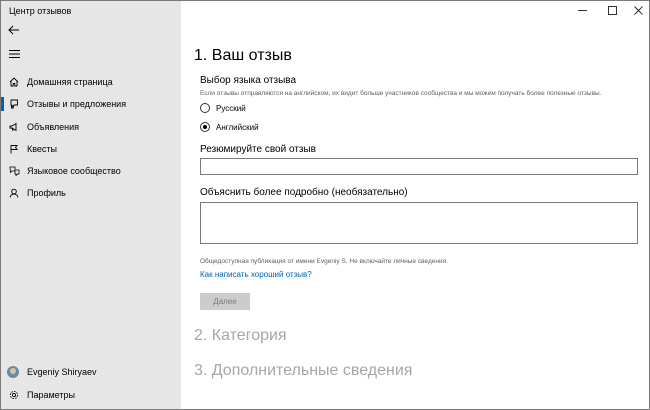 This screenshot has height=410, width=650. What do you see at coordinates (225, 301) in the screenshot?
I see `next-button: Далее` at bounding box center [225, 301].